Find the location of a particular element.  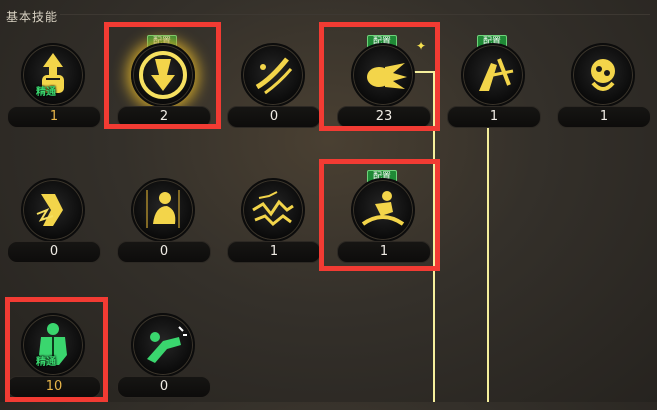

section-divider is located at coordinates (355, 14).